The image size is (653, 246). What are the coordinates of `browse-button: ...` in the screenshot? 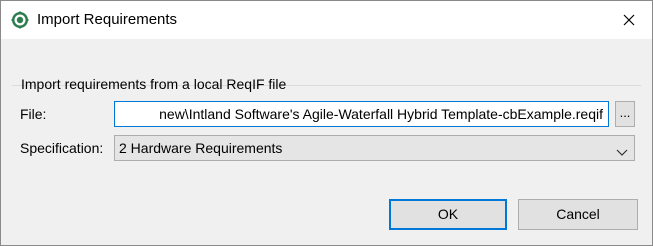 It's located at (625, 114).